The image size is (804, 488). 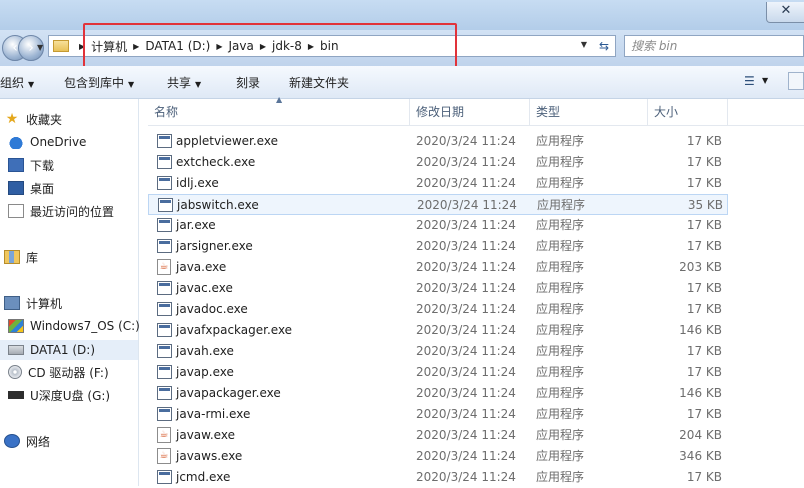 I want to click on table-row: extcheck.exe 2020/3/24 11:24 应用程序 17 KB, so click(x=438, y=162).